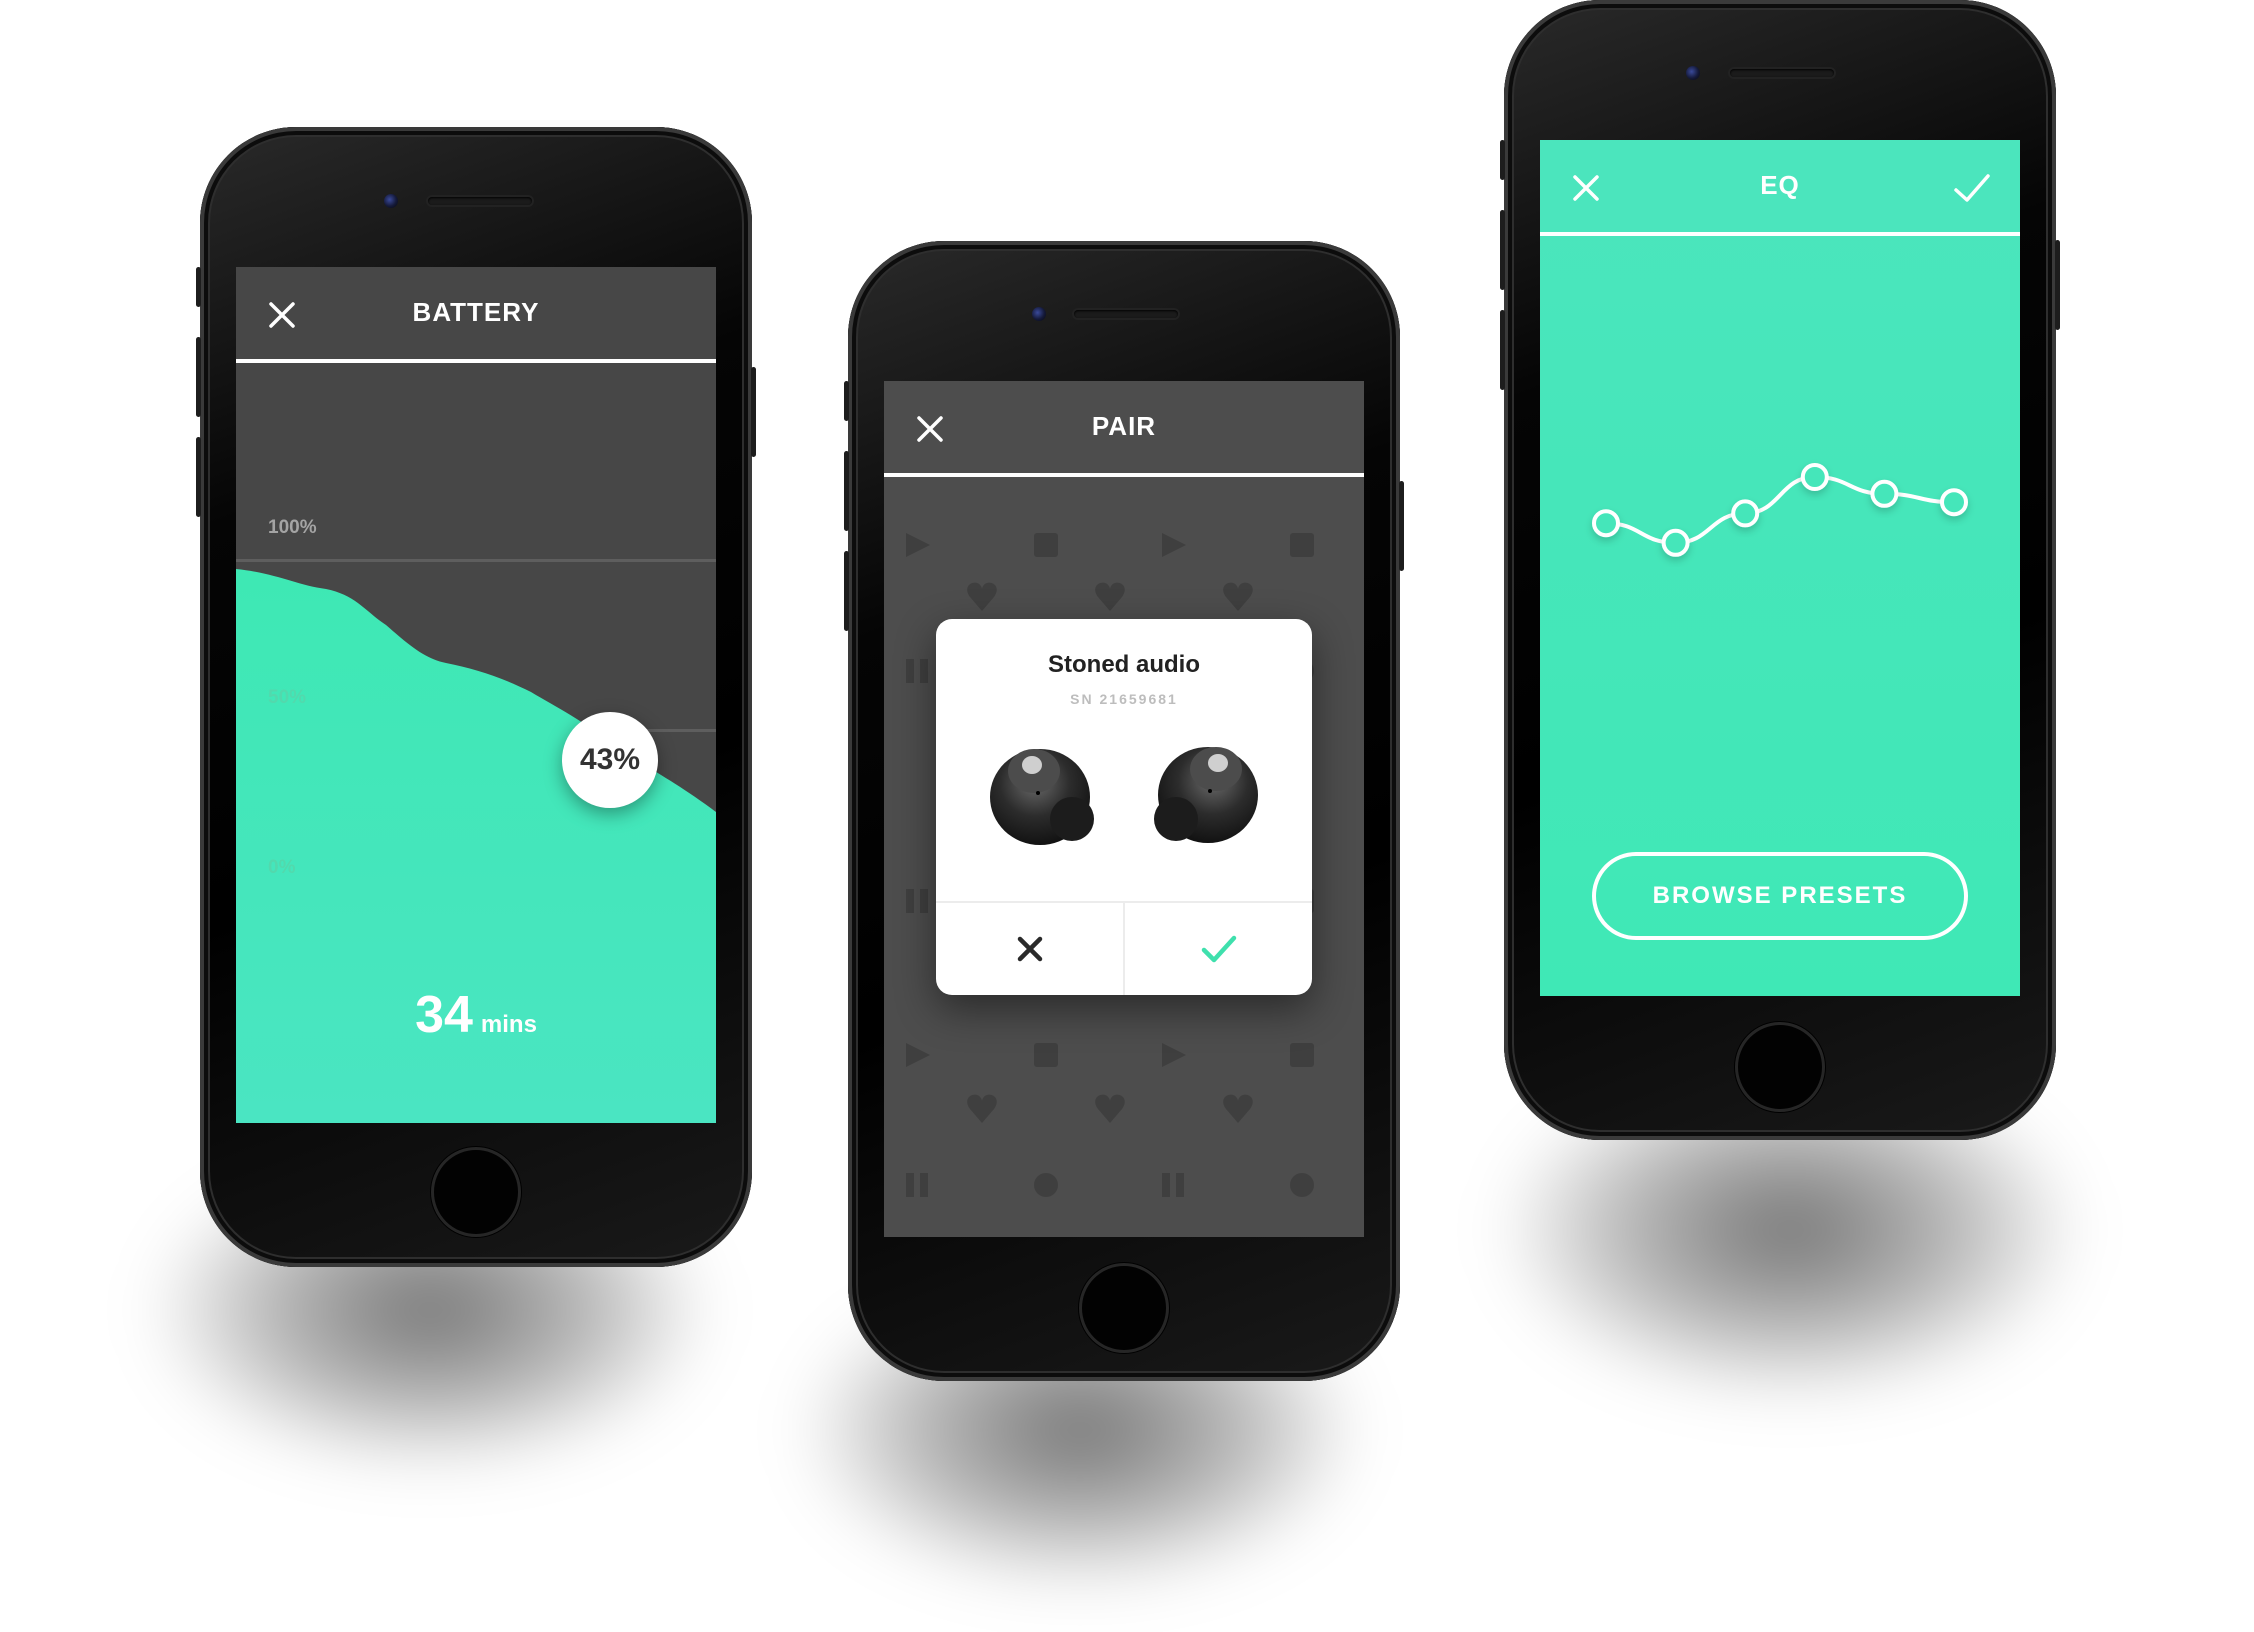 Image resolution: width=2254 pixels, height=1632 pixels. What do you see at coordinates (508, 1024) in the screenshot?
I see `remaining-unit: mins` at bounding box center [508, 1024].